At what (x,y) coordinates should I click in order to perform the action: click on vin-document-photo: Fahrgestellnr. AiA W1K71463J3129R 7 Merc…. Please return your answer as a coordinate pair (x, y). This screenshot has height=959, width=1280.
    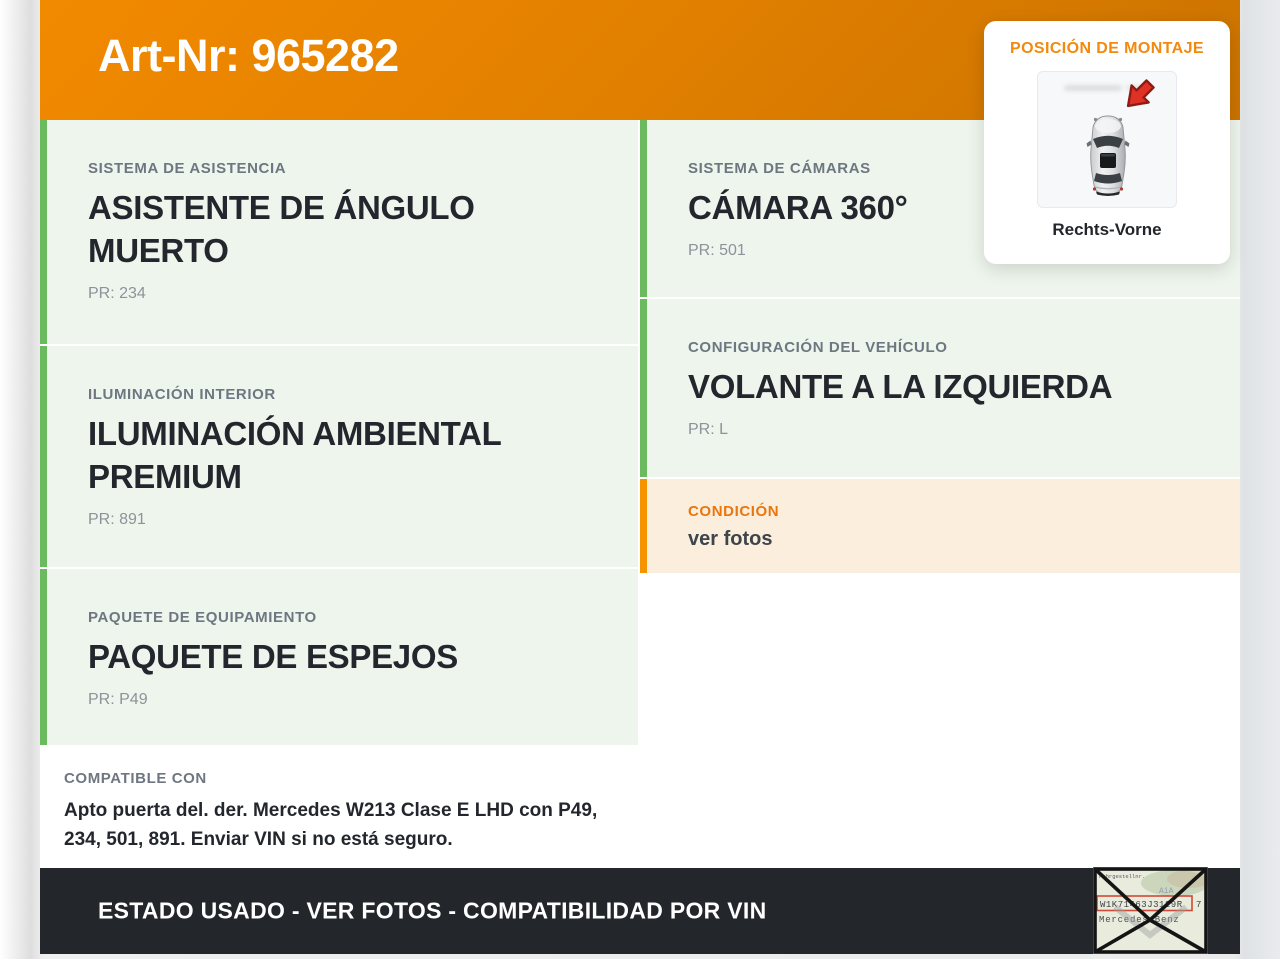
    Looking at the image, I should click on (1151, 910).